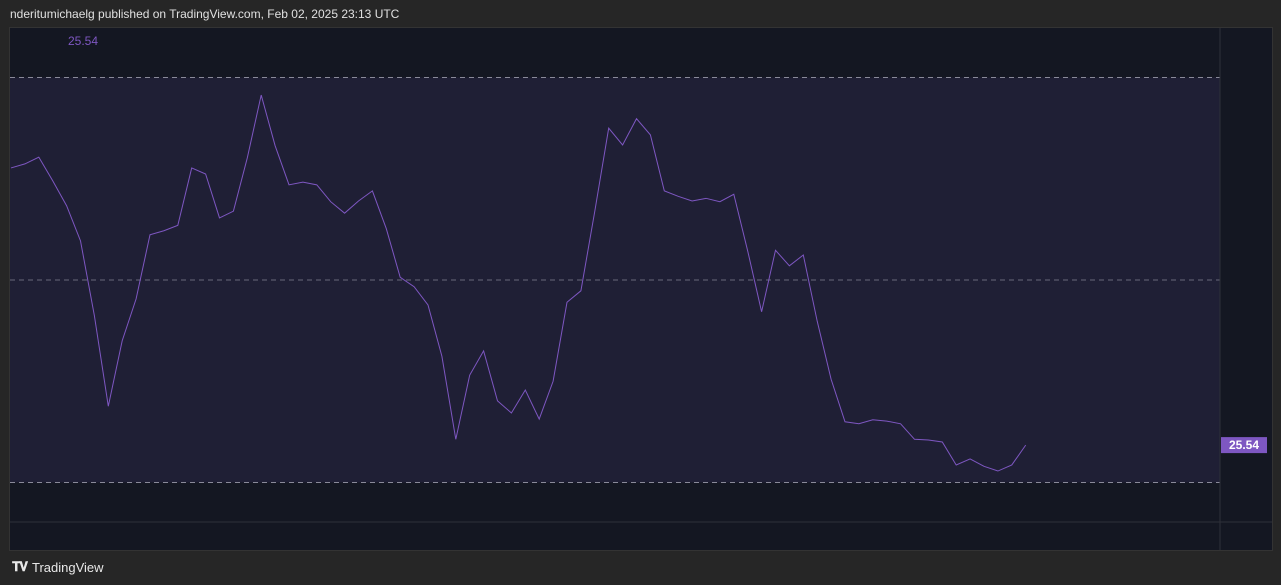 Image resolution: width=1281 pixels, height=585 pixels. I want to click on tradingview-brand: 𝐓𝐕 TradingView, so click(58, 567).